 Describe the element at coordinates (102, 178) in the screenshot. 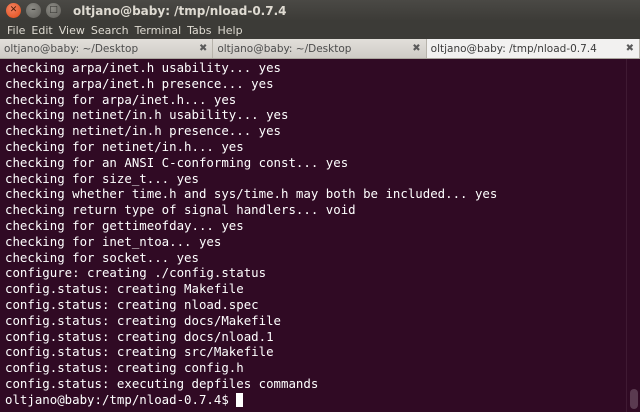

I see `terminal-line: checking for size_t... yes` at that location.